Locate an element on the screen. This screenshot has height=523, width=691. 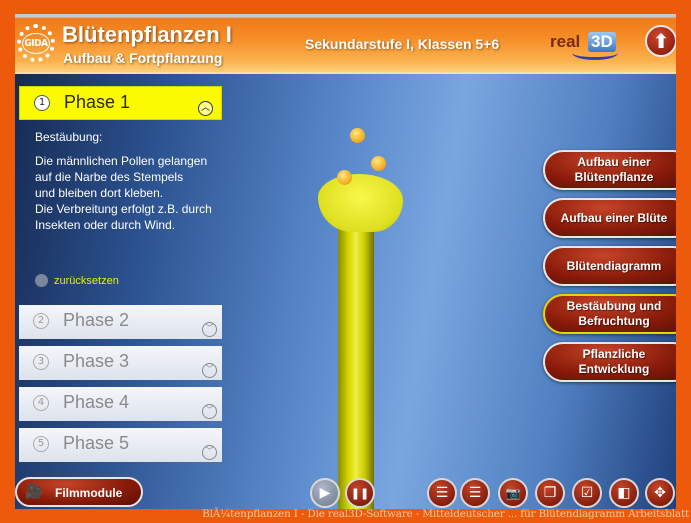
nav-aufbau-bluetenpflanze: Aufbau einer Blütenpflanze is located at coordinates (609, 170).